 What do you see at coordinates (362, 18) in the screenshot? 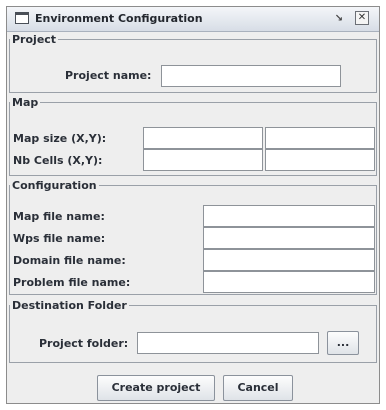
I see `close-icon: ✕` at bounding box center [362, 18].